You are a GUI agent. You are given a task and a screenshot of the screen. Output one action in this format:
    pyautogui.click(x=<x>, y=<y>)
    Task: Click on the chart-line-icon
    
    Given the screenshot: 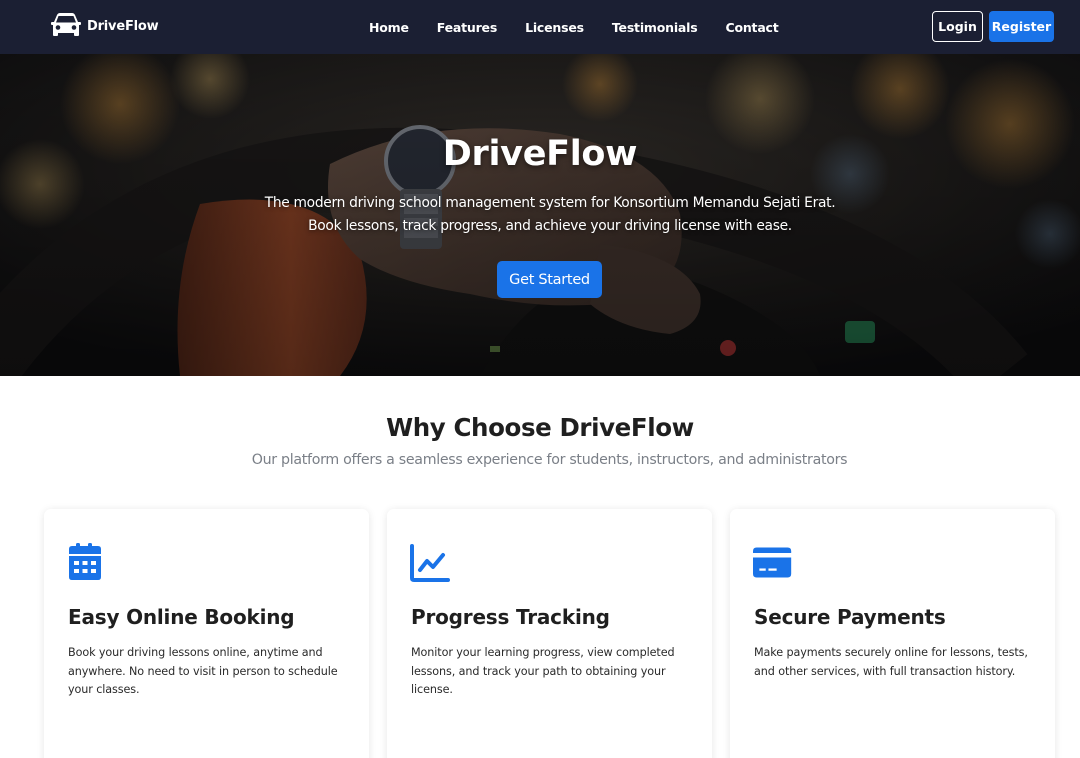 What is the action you would take?
    pyautogui.click(x=430, y=563)
    